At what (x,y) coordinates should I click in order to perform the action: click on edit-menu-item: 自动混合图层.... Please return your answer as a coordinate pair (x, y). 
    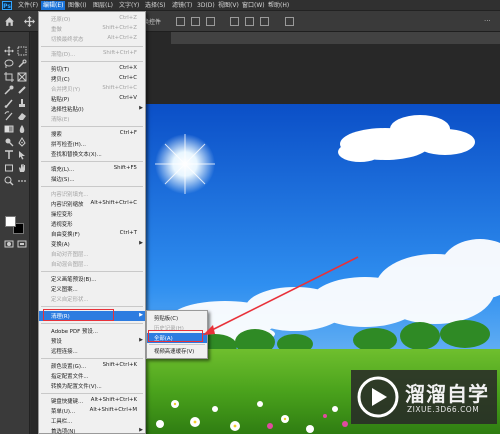
    Looking at the image, I should click on (92, 264).